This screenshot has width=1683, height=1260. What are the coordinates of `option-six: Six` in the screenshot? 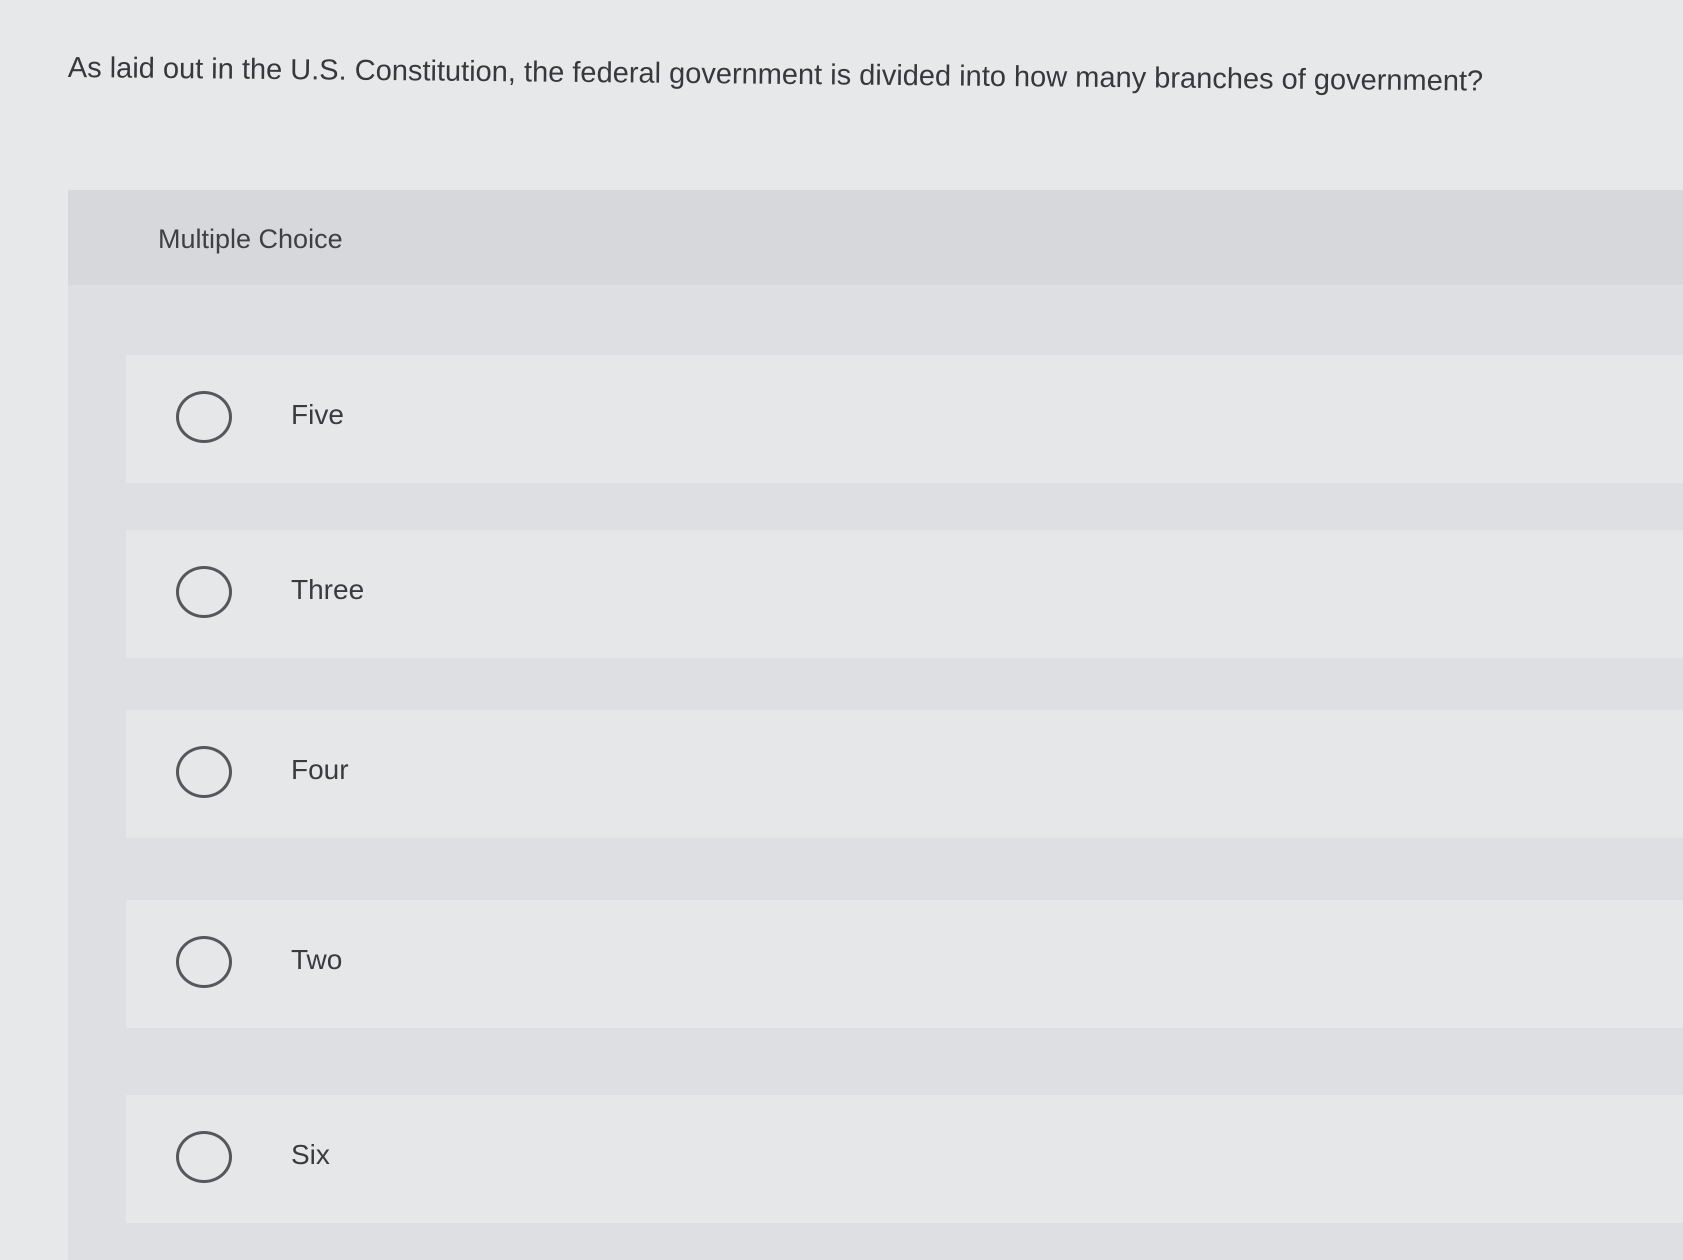 It's located at (904, 1159).